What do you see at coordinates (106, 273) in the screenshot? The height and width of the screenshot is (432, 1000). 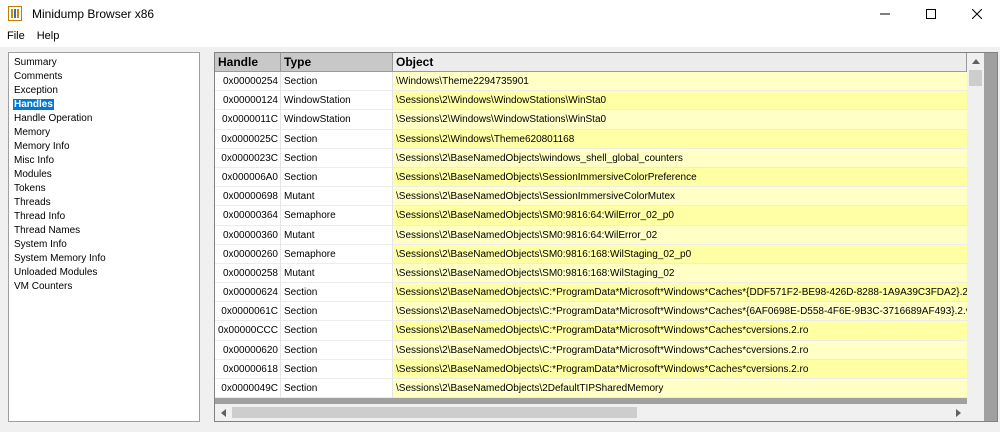 I see `nav-item-unloaded-modules: Unloaded Modules` at bounding box center [106, 273].